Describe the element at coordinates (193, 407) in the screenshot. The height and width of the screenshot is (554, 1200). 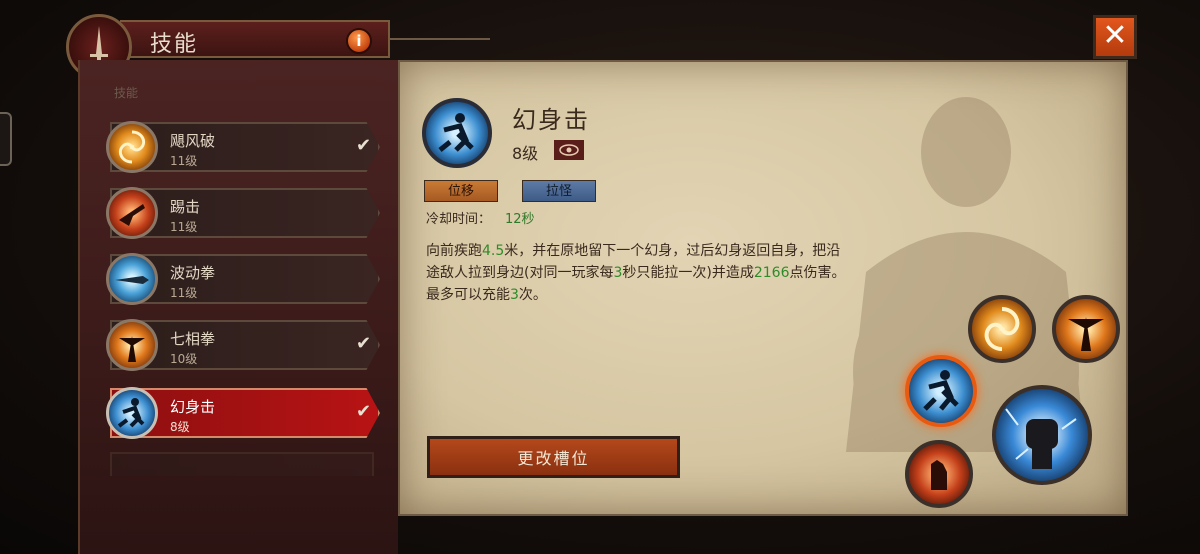
I see `skill-name: 幻身击` at that location.